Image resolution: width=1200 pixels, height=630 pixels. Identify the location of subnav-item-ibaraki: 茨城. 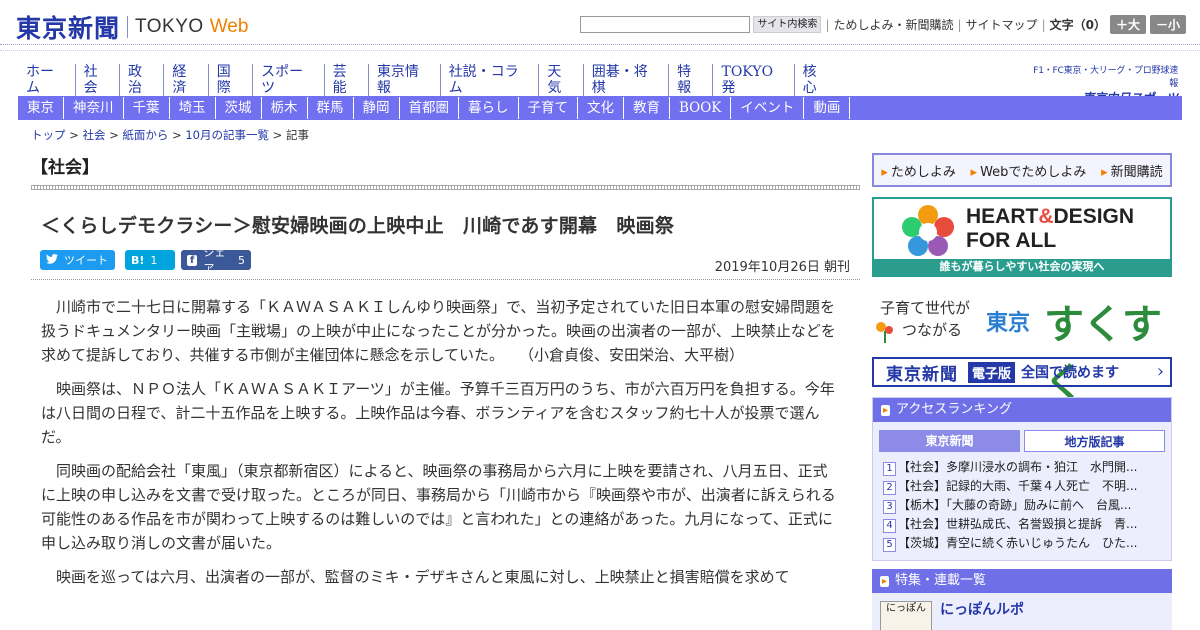
(239, 108).